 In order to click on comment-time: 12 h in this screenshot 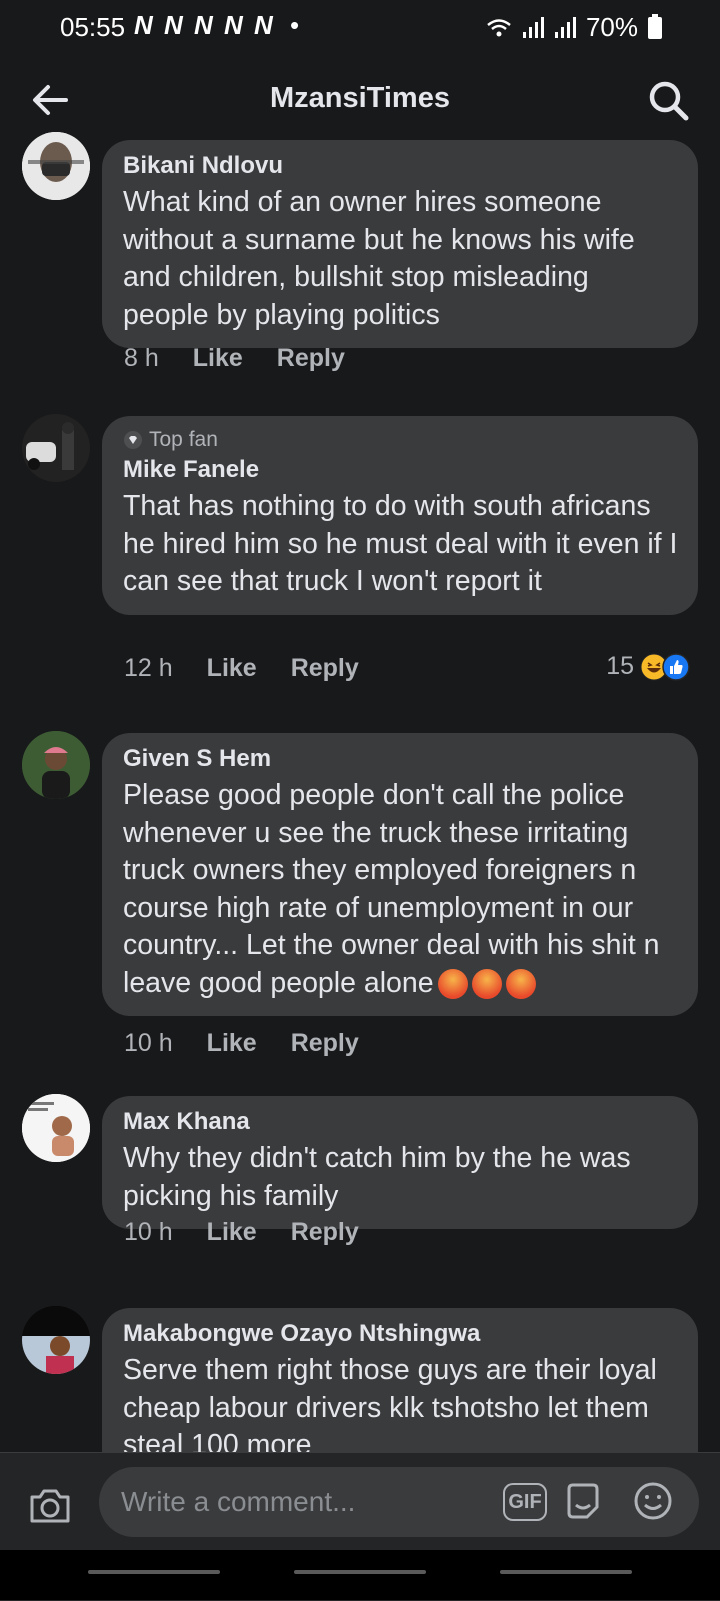, I will do `click(148, 668)`.